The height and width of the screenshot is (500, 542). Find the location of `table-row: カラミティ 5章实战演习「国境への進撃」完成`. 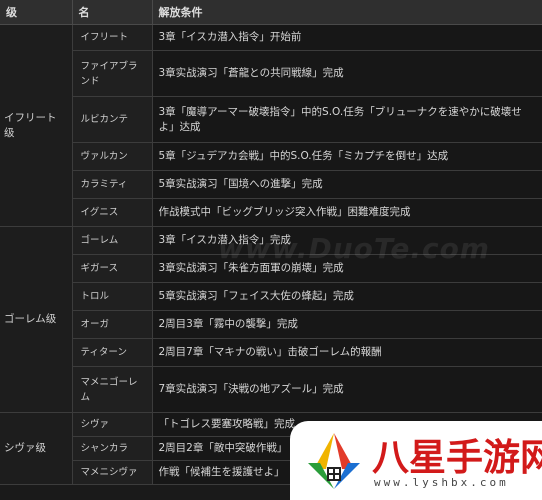

table-row: カラミティ 5章实战演习「国境への進撃」完成 is located at coordinates (271, 184).